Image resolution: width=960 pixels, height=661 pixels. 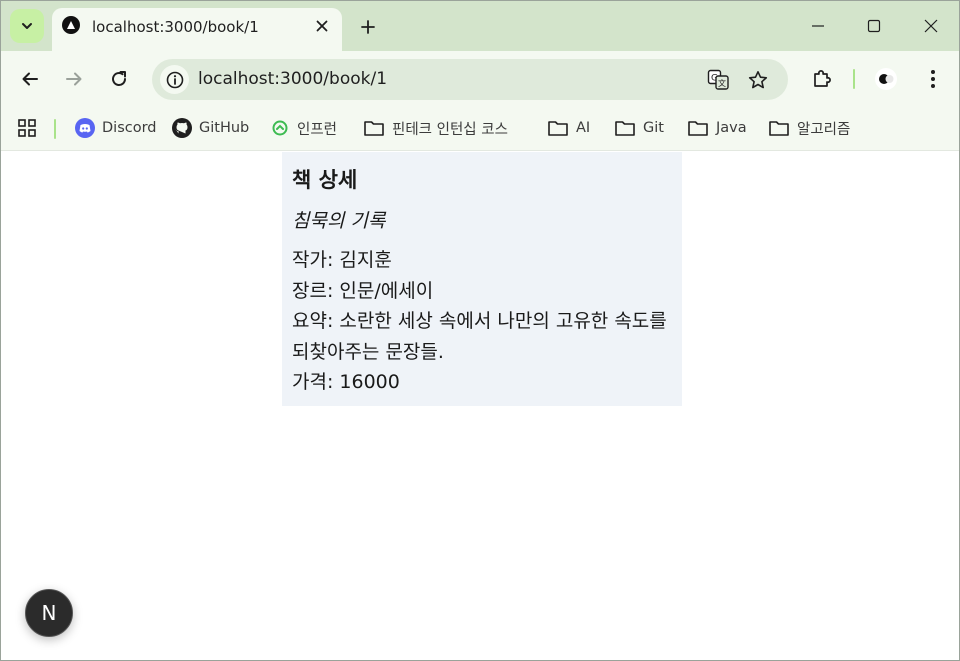 I want to click on bookmark-folder-ai: AI, so click(x=568, y=128).